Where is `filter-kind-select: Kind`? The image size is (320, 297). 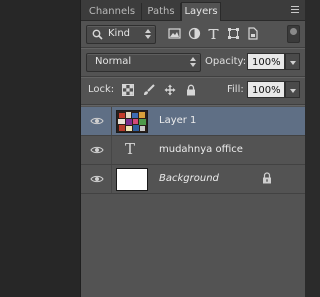 filter-kind-select: Kind is located at coordinates (121, 34).